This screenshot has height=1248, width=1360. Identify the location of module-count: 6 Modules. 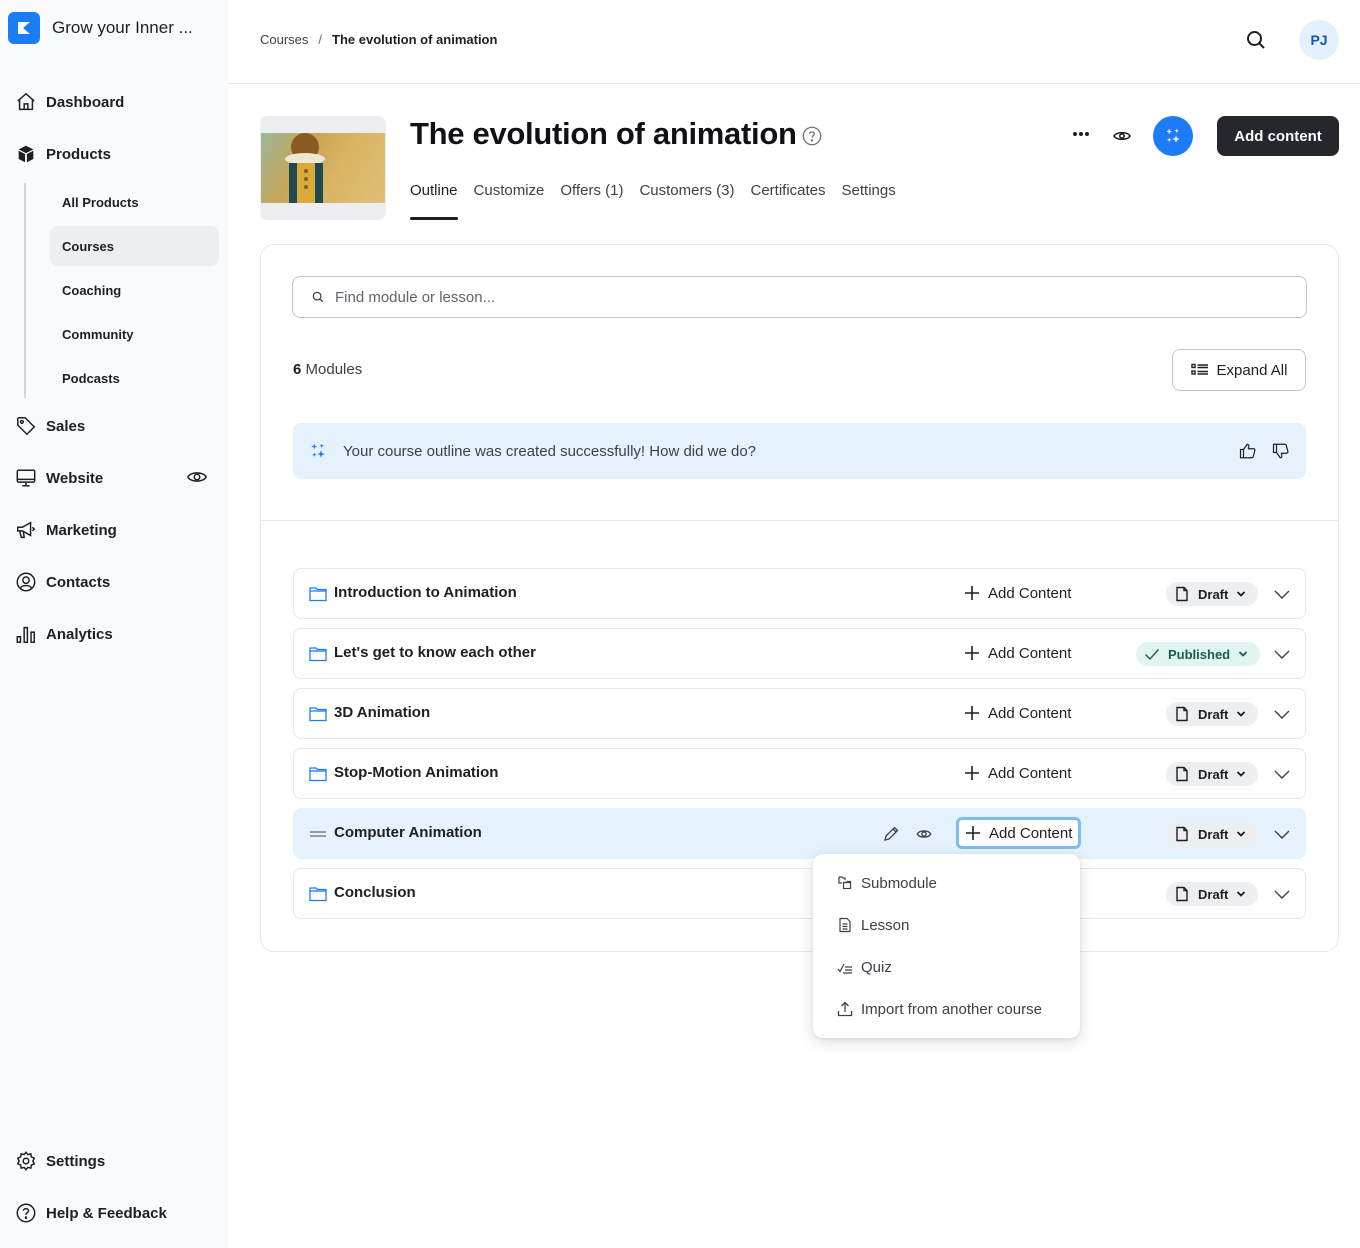
(327, 369).